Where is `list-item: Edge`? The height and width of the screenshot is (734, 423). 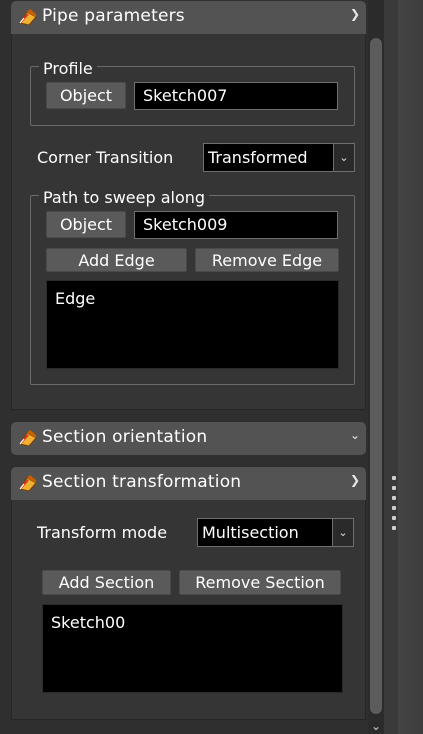 list-item: Edge is located at coordinates (192, 298).